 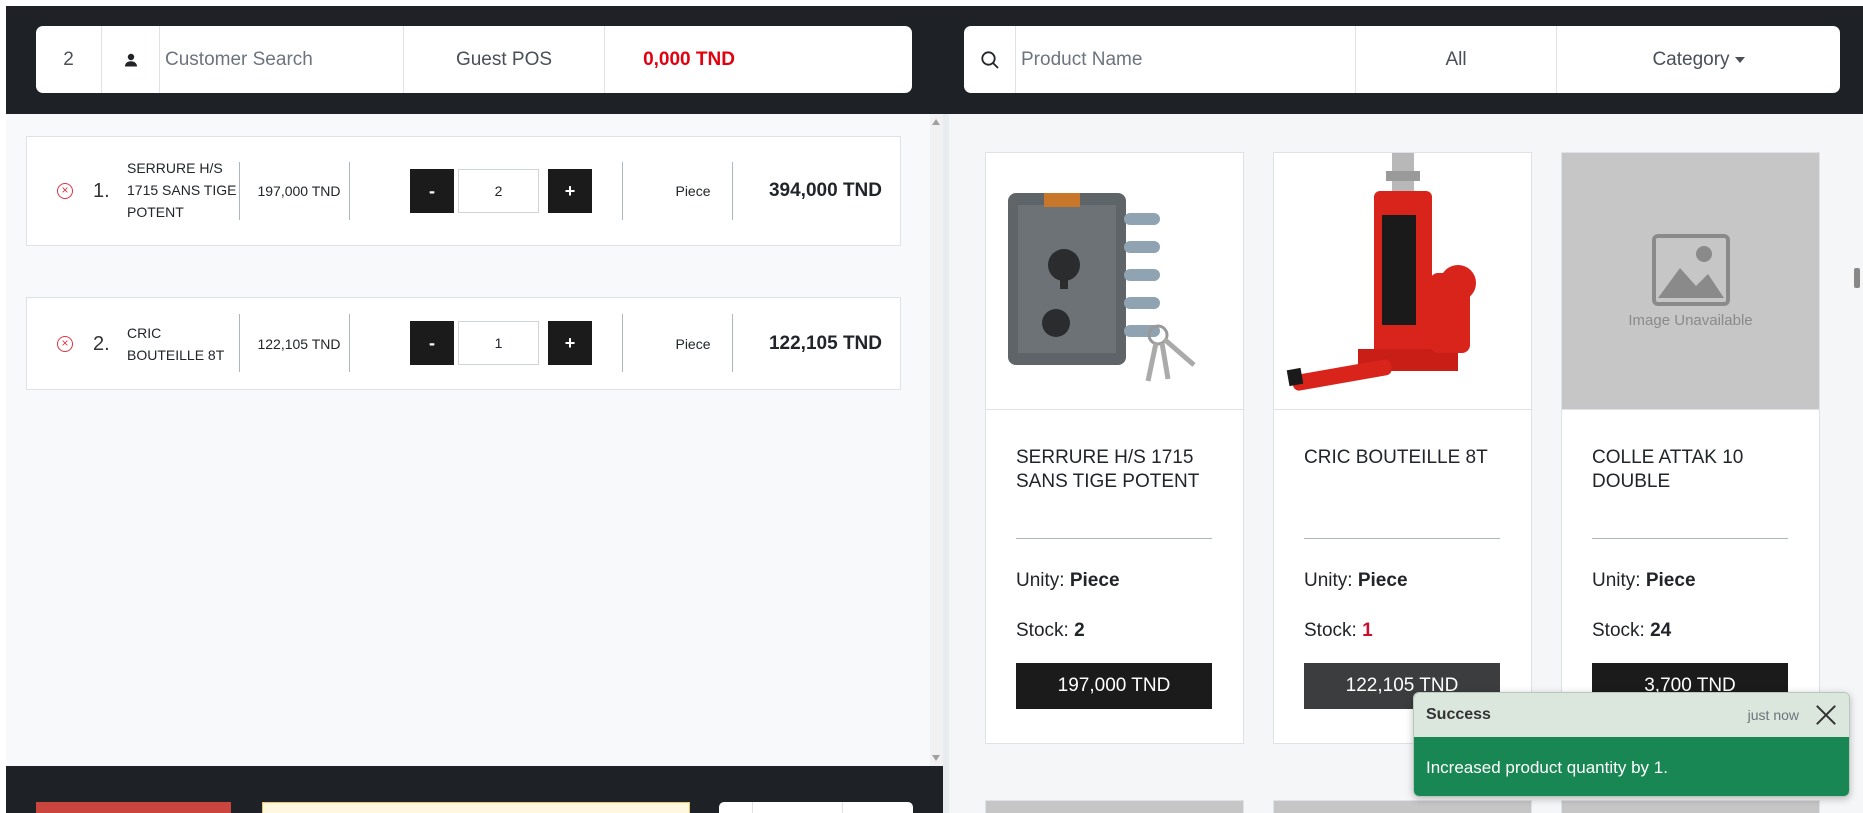 What do you see at coordinates (474, 789) in the screenshot?
I see `cart-footer` at bounding box center [474, 789].